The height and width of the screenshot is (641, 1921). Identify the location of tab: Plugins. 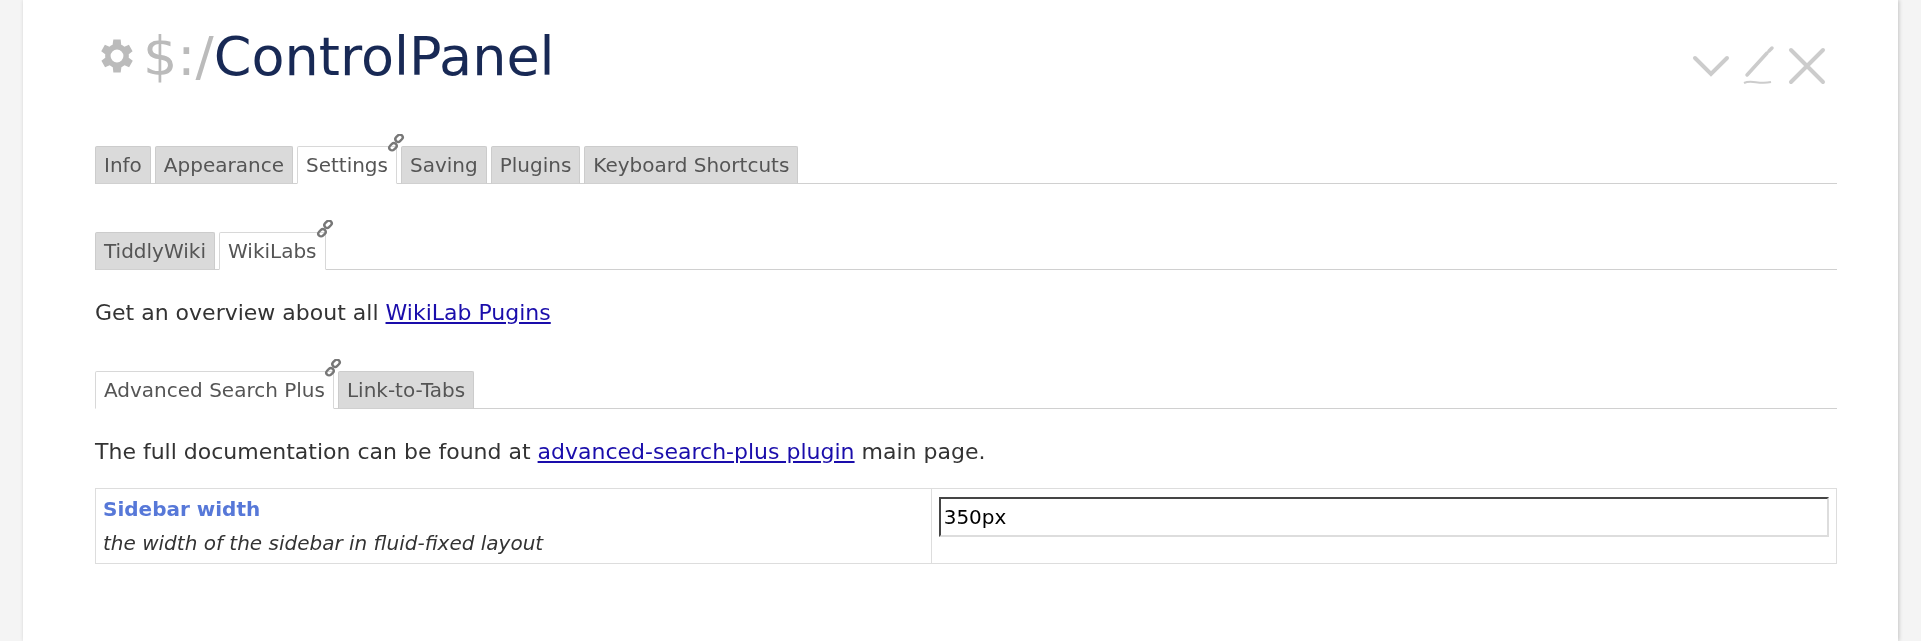
(535, 165).